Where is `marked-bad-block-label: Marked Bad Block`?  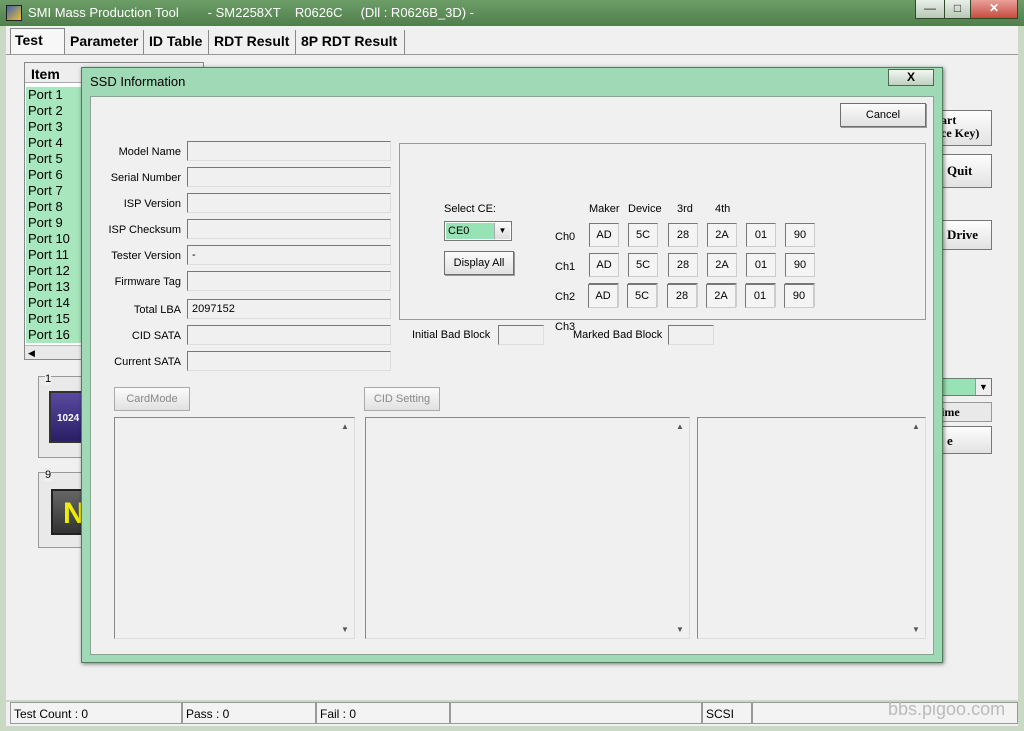 marked-bad-block-label: Marked Bad Block is located at coordinates (618, 335).